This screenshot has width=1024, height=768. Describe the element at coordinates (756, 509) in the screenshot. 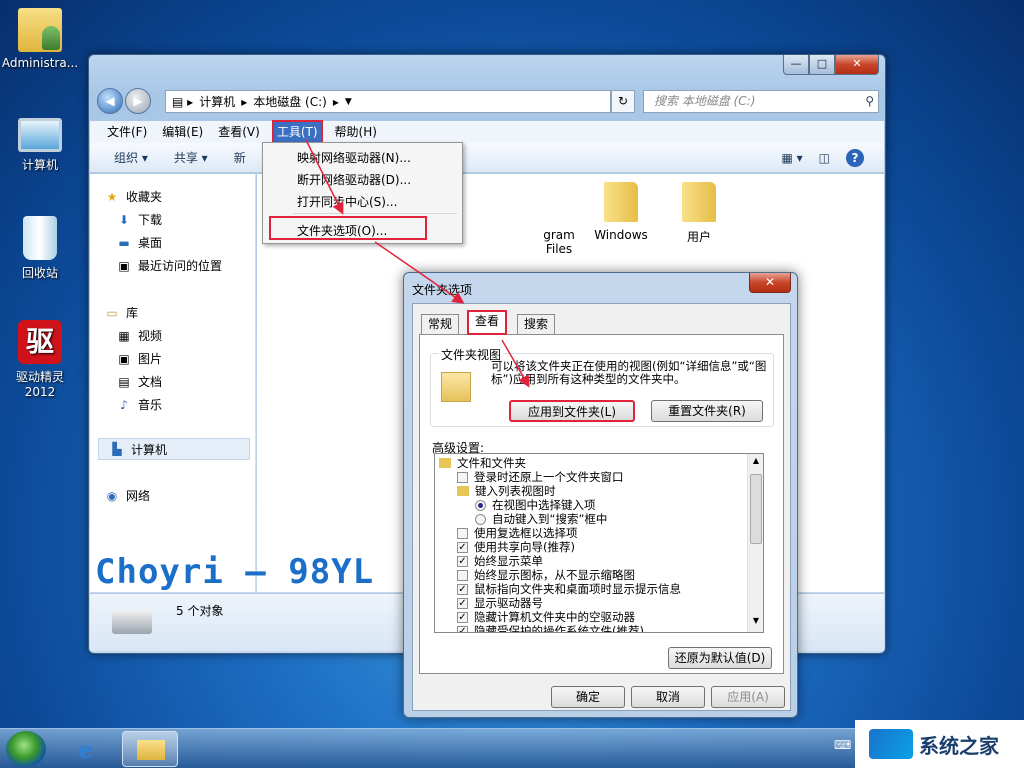

I see `scroll-thumb` at that location.